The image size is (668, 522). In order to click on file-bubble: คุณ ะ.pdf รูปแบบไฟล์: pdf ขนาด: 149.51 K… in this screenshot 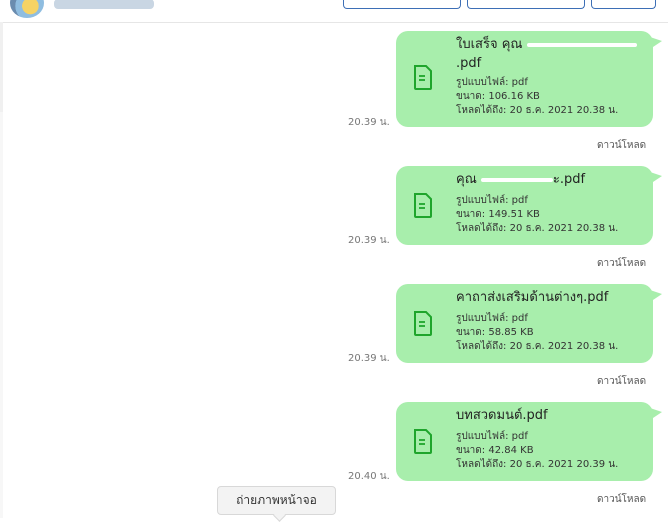, I will do `click(529, 205)`.